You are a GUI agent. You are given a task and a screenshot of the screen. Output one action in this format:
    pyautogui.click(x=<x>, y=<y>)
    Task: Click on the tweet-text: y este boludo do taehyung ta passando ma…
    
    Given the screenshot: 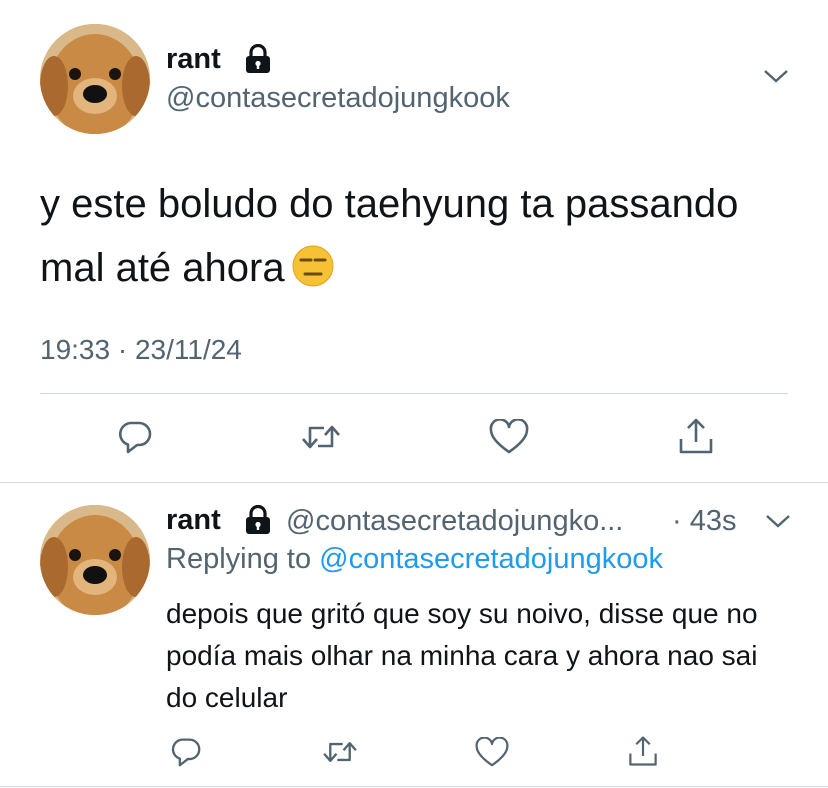 What is the action you would take?
    pyautogui.click(x=420, y=236)
    